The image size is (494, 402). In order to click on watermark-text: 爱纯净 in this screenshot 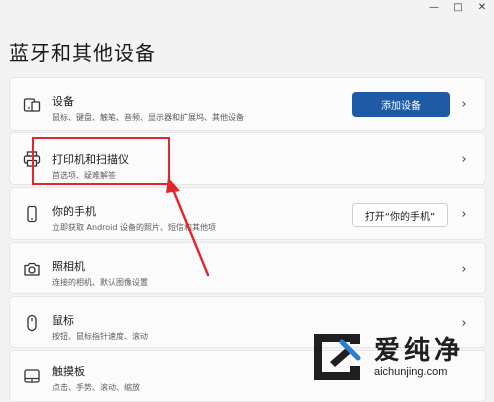, I will do `click(419, 351)`.